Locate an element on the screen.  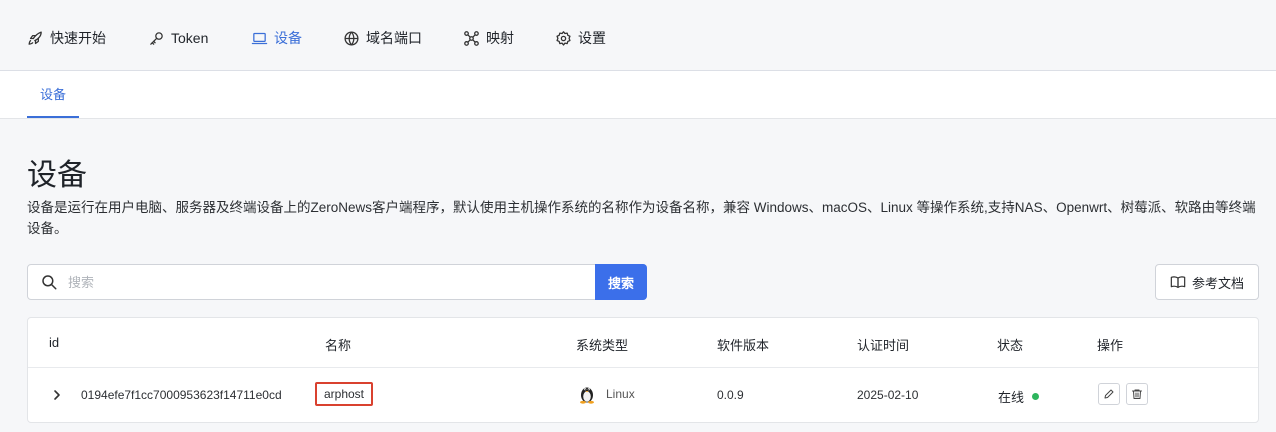
laptop-icon is located at coordinates (259, 38).